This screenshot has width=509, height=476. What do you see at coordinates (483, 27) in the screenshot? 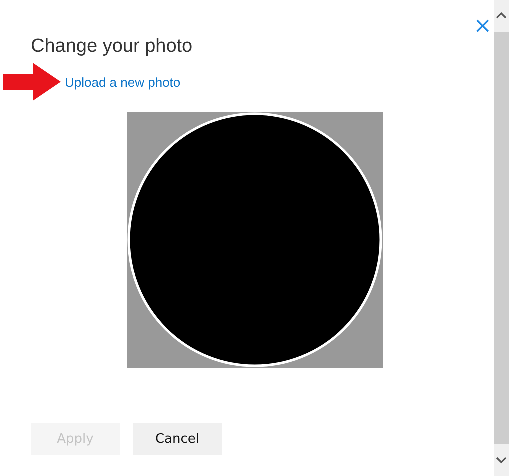
I see `close-button: ×` at bounding box center [483, 27].